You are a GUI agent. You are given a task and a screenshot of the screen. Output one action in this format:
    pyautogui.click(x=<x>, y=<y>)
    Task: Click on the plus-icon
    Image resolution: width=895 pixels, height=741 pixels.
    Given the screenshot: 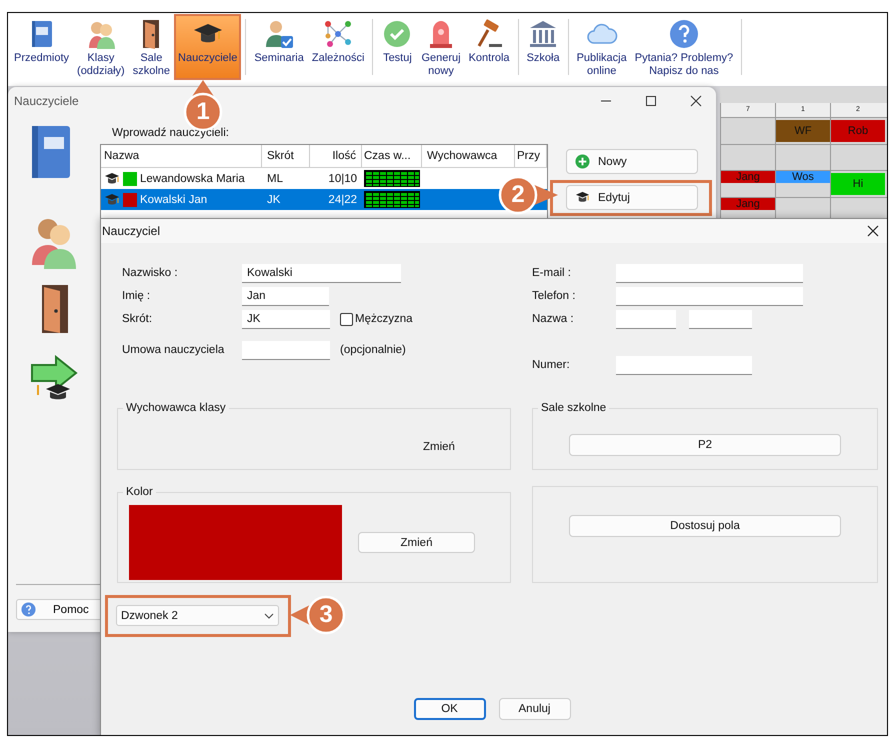 What is the action you would take?
    pyautogui.click(x=582, y=161)
    